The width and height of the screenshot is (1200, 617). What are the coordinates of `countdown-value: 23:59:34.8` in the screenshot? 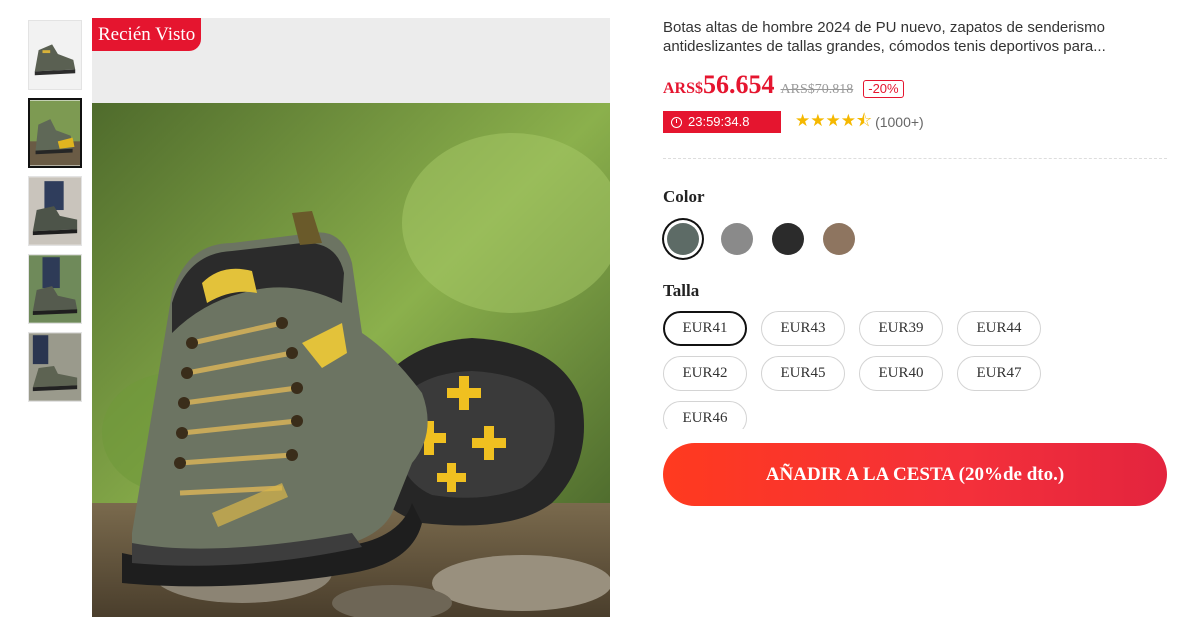 It's located at (719, 121).